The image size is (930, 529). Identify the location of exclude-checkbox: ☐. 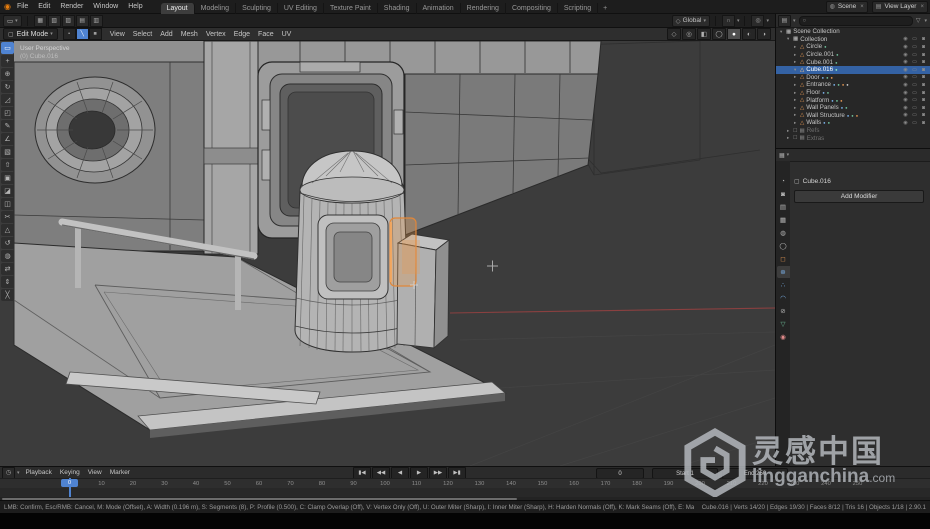
(795, 138).